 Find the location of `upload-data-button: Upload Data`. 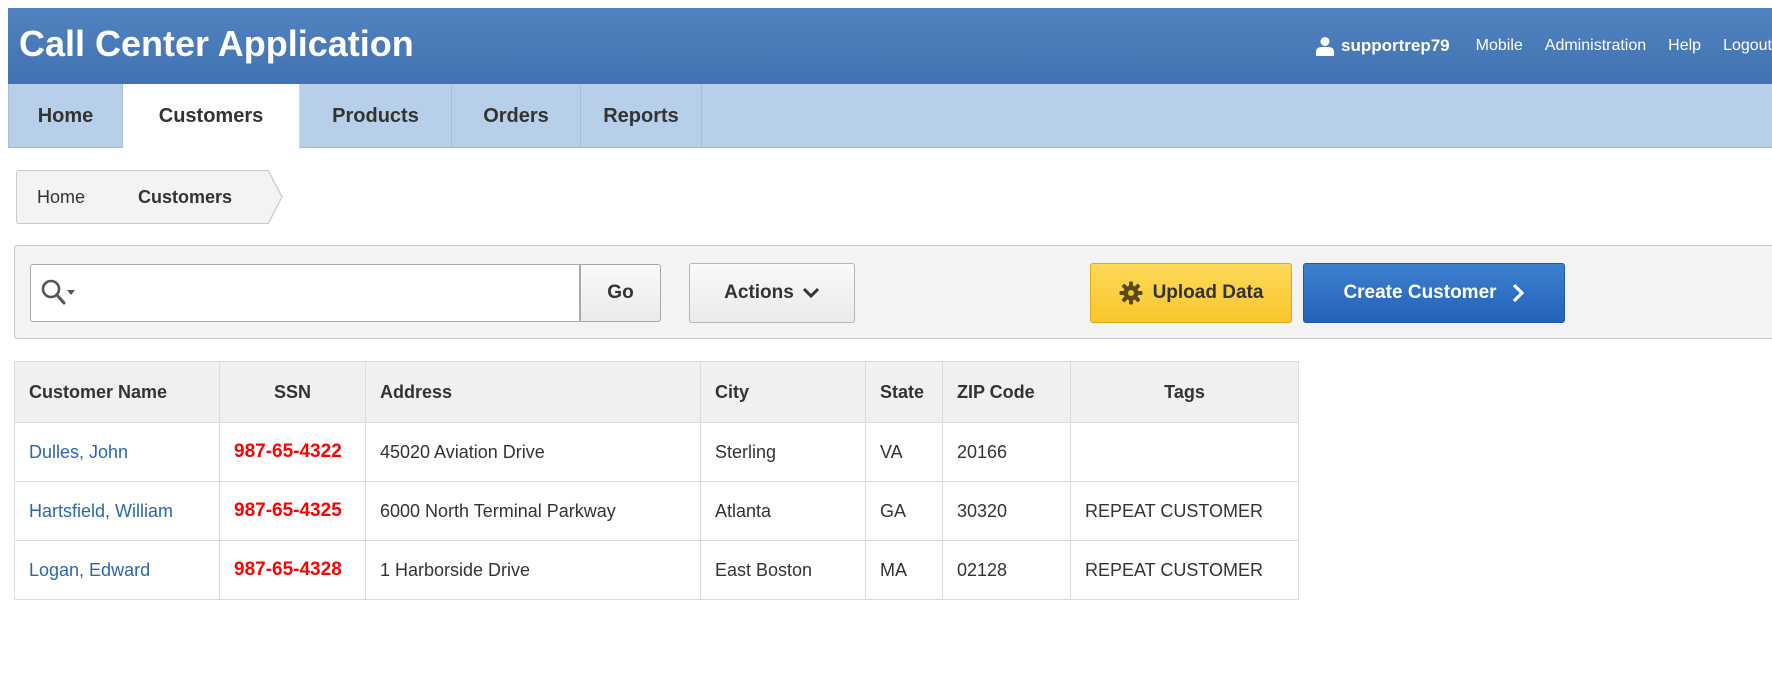

upload-data-button: Upload Data is located at coordinates (1191, 293).